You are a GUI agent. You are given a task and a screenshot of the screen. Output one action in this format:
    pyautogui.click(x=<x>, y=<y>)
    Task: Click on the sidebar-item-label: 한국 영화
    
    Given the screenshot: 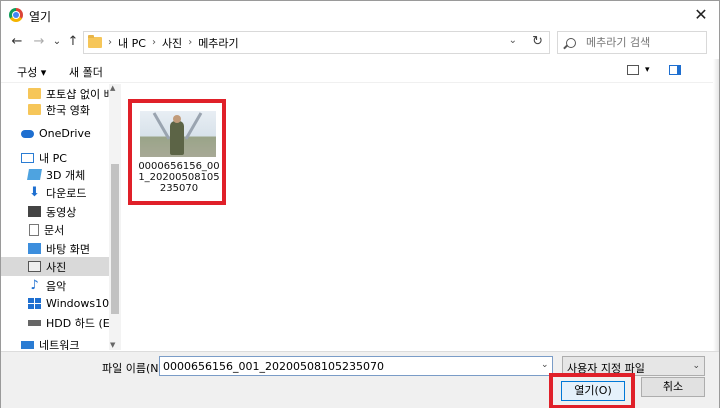 What is the action you would take?
    pyautogui.click(x=68, y=110)
    